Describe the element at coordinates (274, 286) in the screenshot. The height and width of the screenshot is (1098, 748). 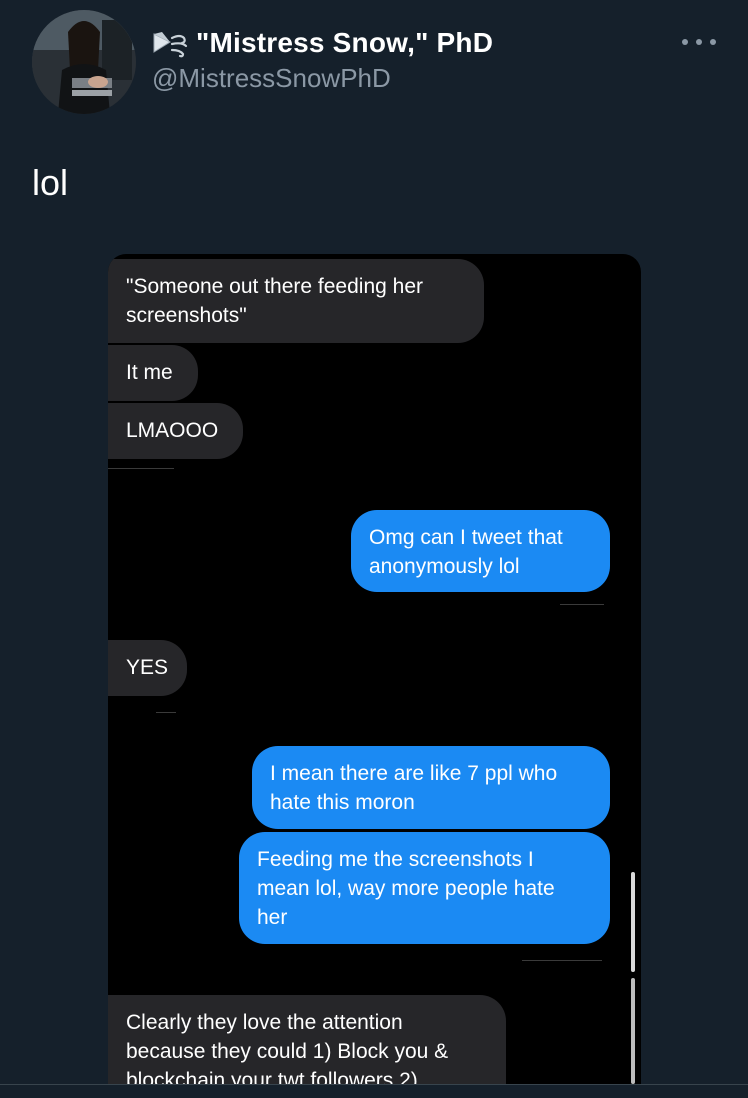
I see `message-line: "Someone out there feeding her` at that location.